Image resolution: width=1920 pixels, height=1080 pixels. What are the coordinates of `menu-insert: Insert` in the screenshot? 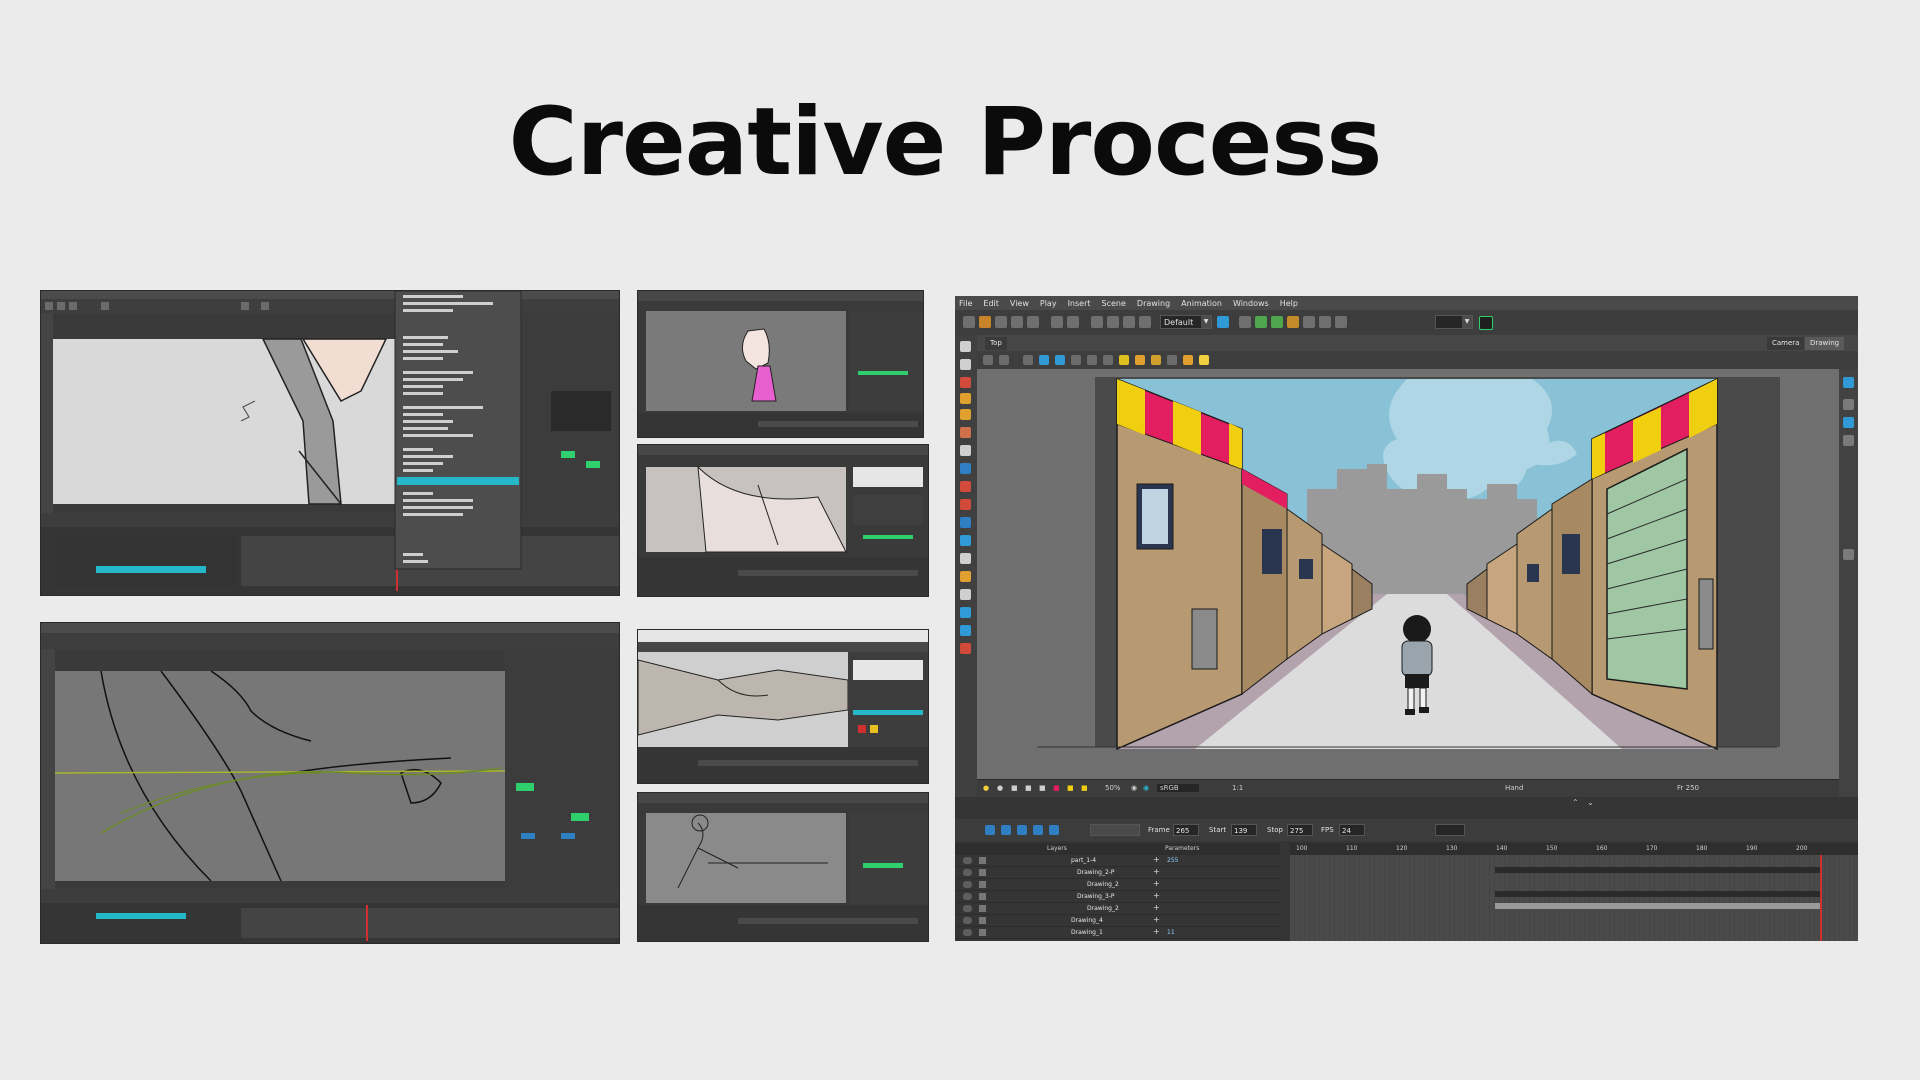 It's located at (1081, 303).